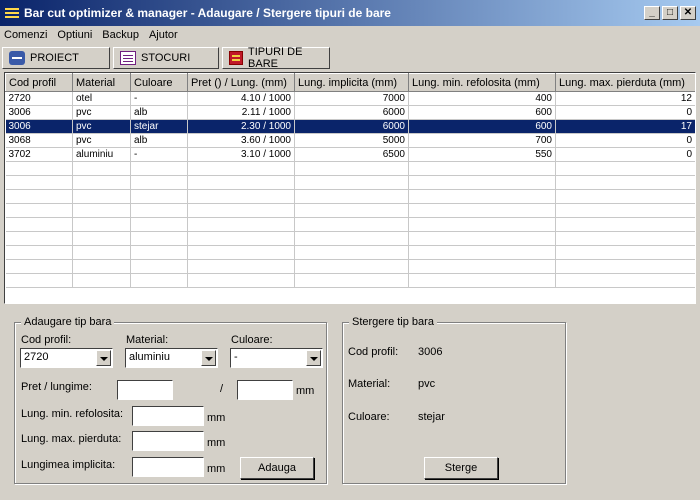 The image size is (700, 500). I want to click on table-cell: aluminiu, so click(101, 154).